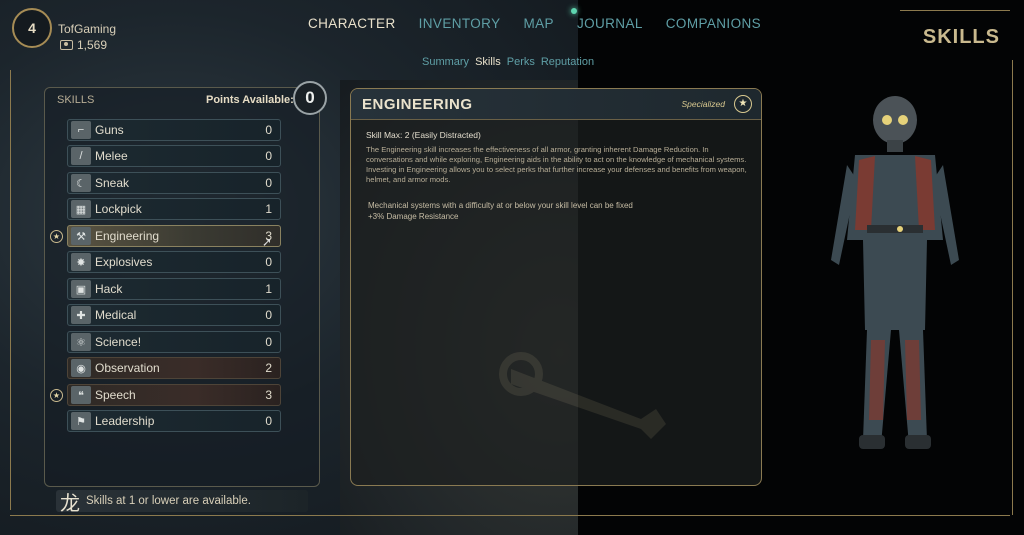 Image resolution: width=1024 pixels, height=535 pixels. Describe the element at coordinates (267, 242) in the screenshot. I see `mouse-cursor-icon: ➚` at that location.